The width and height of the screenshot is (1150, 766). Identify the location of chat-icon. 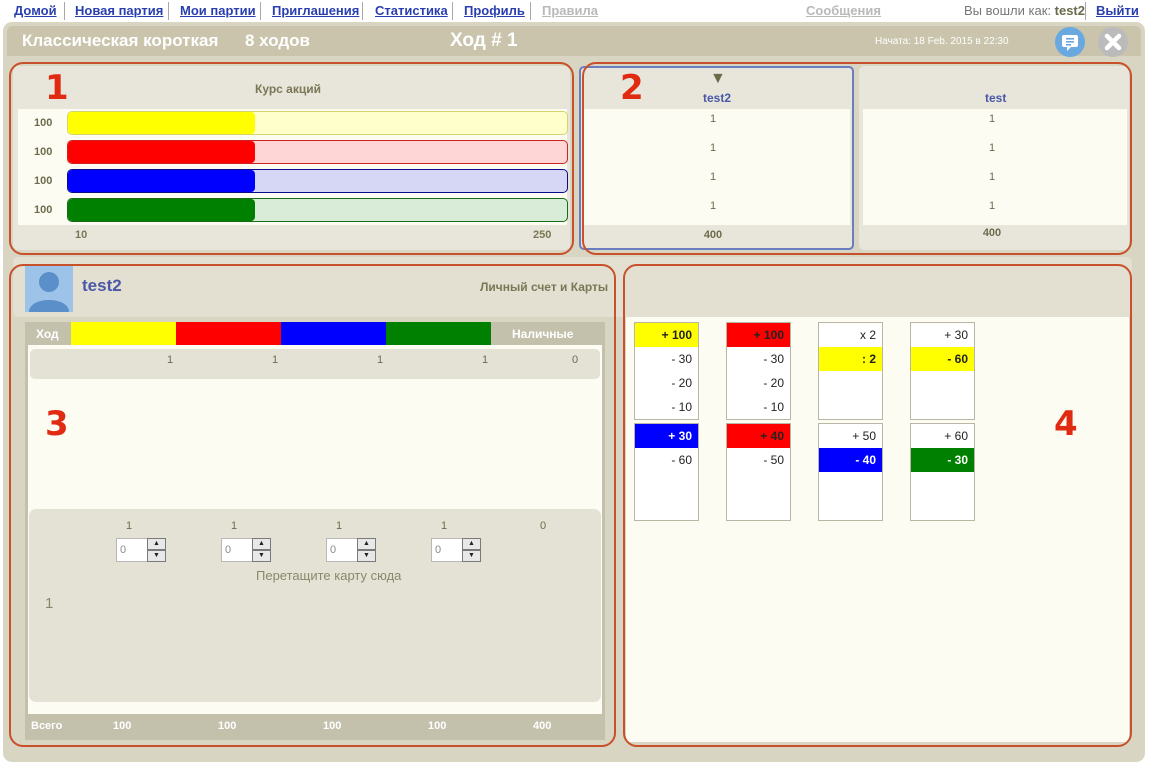
(1070, 43).